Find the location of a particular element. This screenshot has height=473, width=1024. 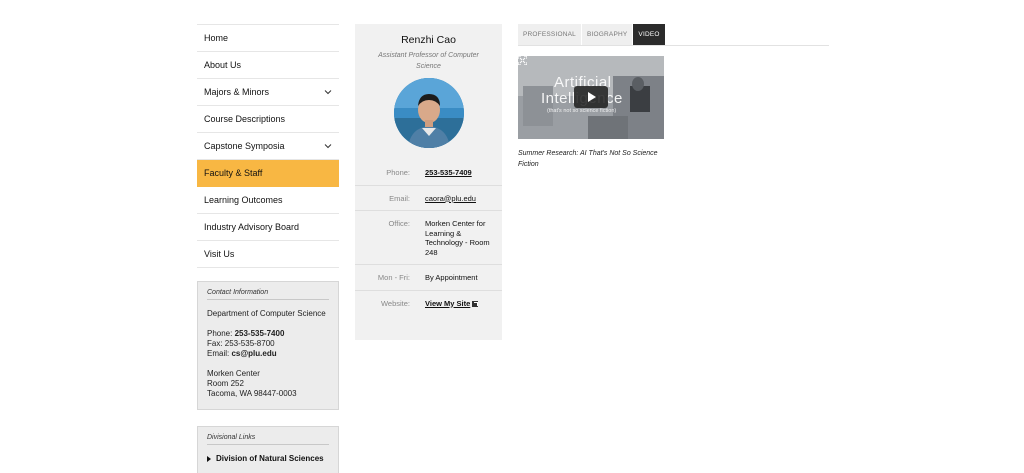

contact-phone-line: Phone: 253-535-7400 is located at coordinates (268, 334).